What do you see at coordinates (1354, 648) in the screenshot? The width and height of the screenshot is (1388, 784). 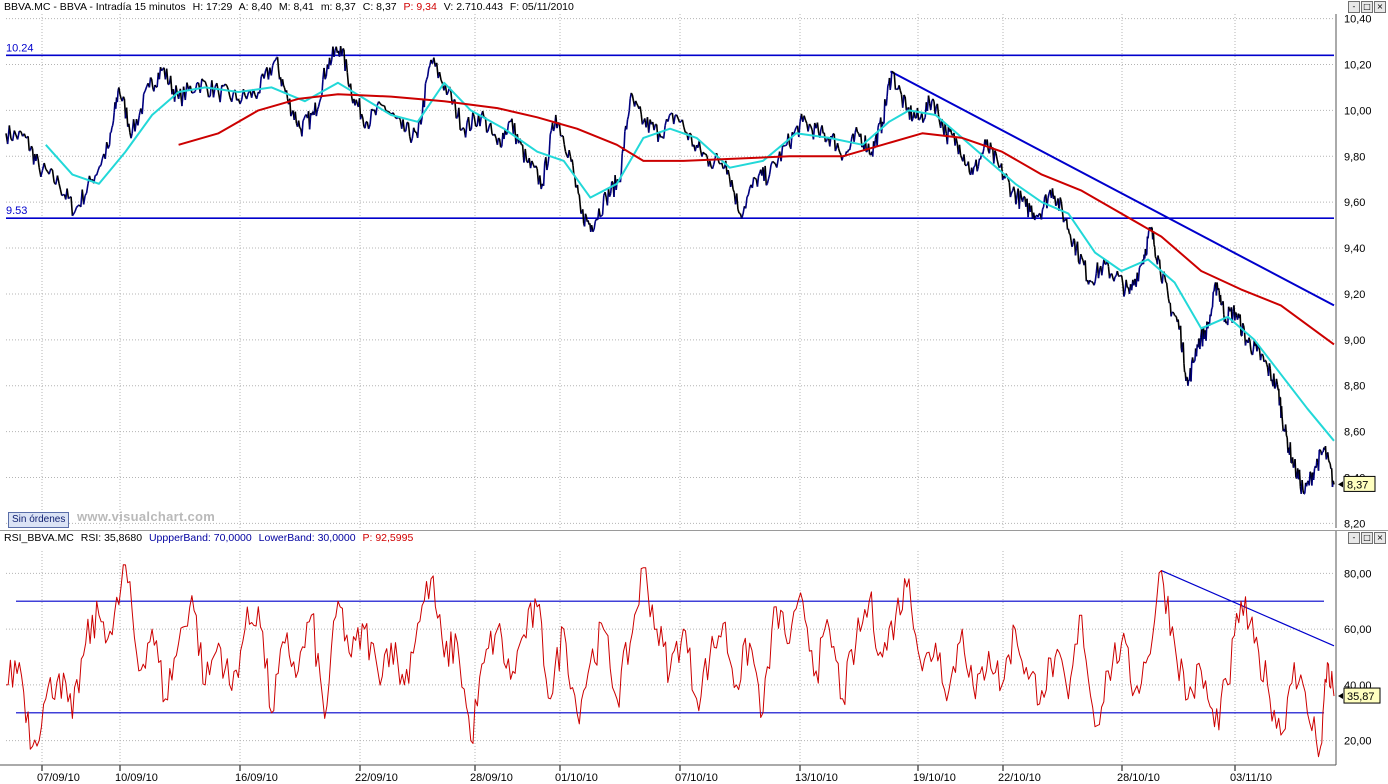 I see `rsi-y-axis: 80,0060,0040,0020,00` at bounding box center [1354, 648].